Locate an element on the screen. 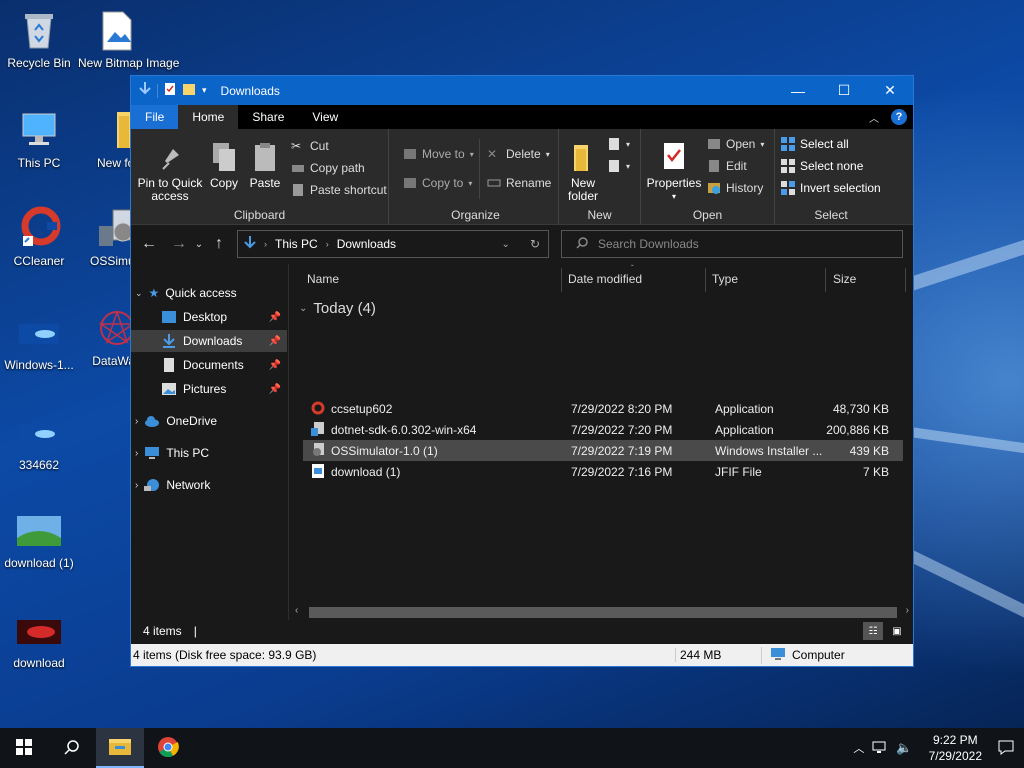  copy-path-button: Copy path is located at coordinates (328, 168).